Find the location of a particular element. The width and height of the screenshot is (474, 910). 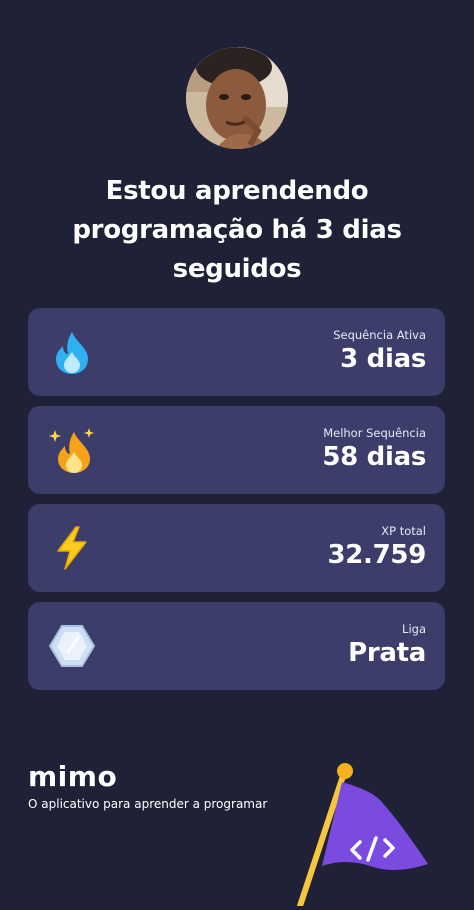

mimo-logo: mimo is located at coordinates (73, 776).